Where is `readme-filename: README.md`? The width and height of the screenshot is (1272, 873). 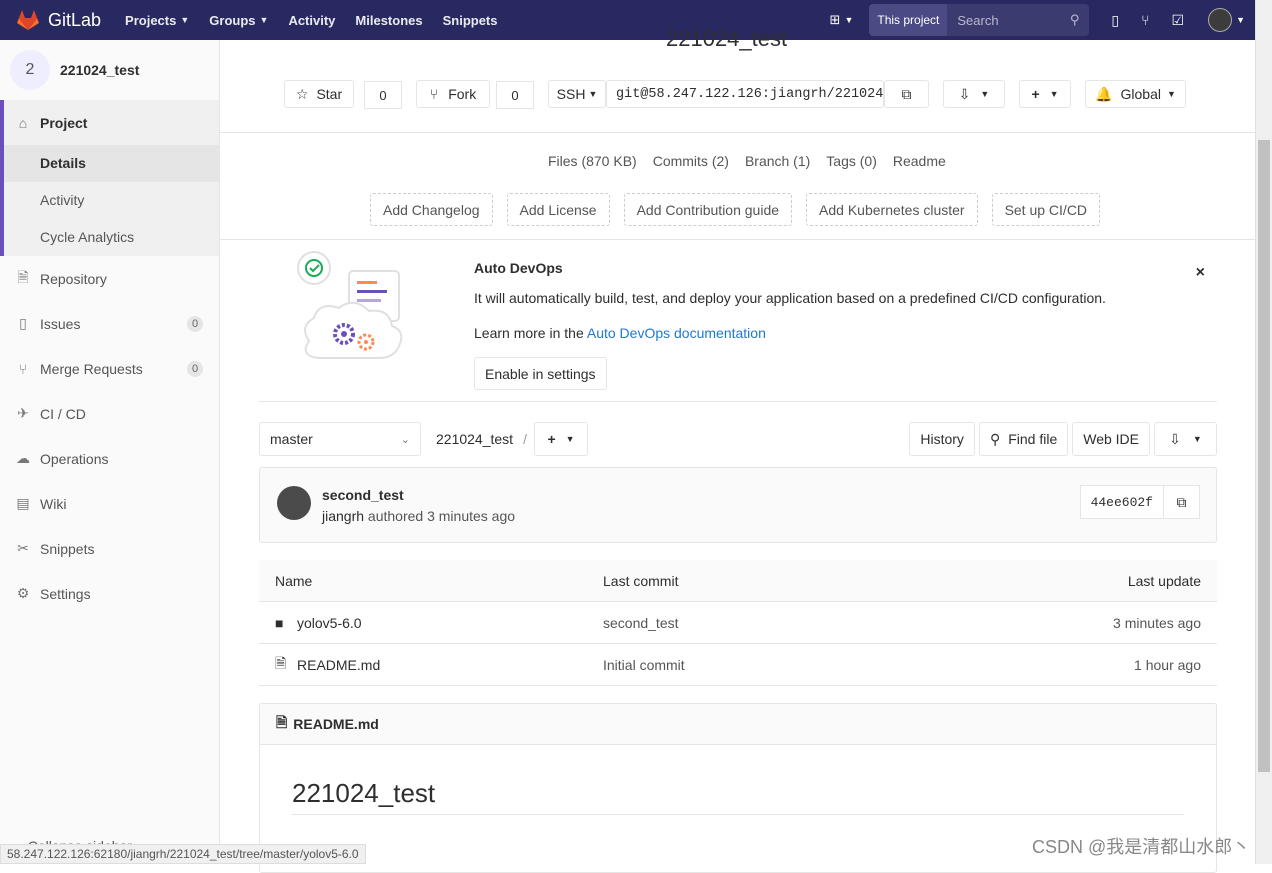
readme-filename: README.md is located at coordinates (336, 724).